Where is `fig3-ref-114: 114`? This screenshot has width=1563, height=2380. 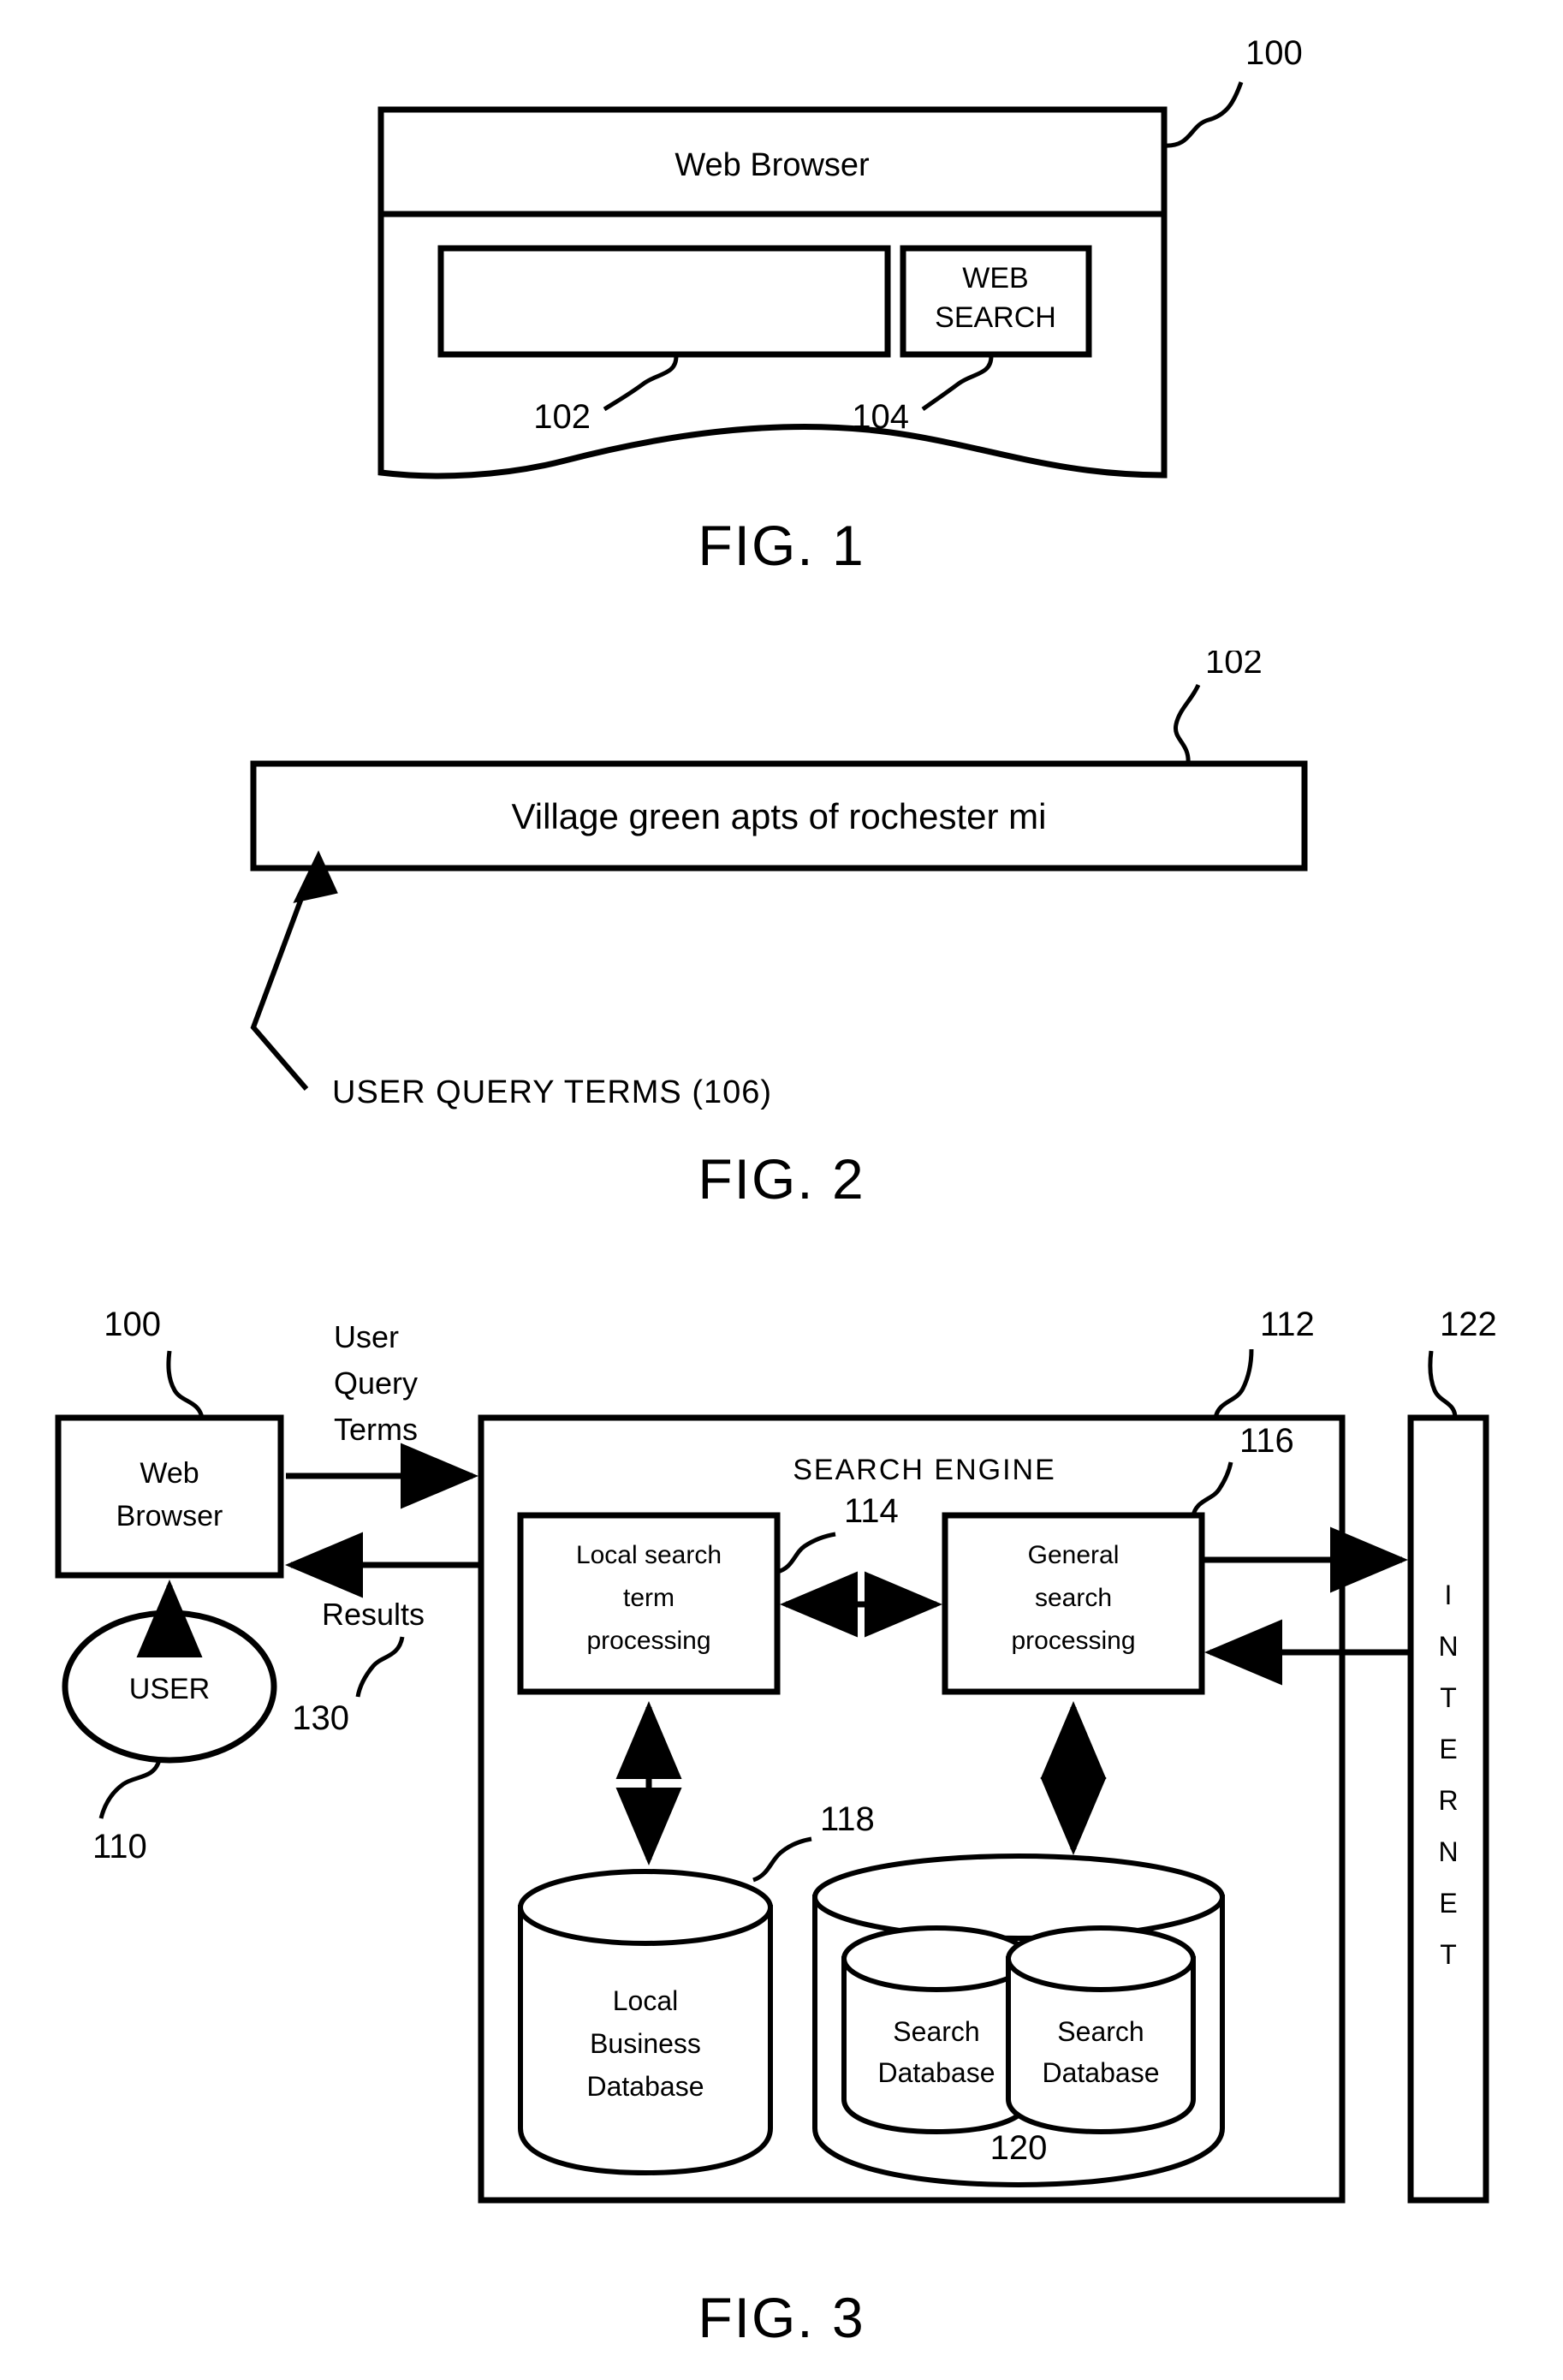 fig3-ref-114: 114 is located at coordinates (871, 1511).